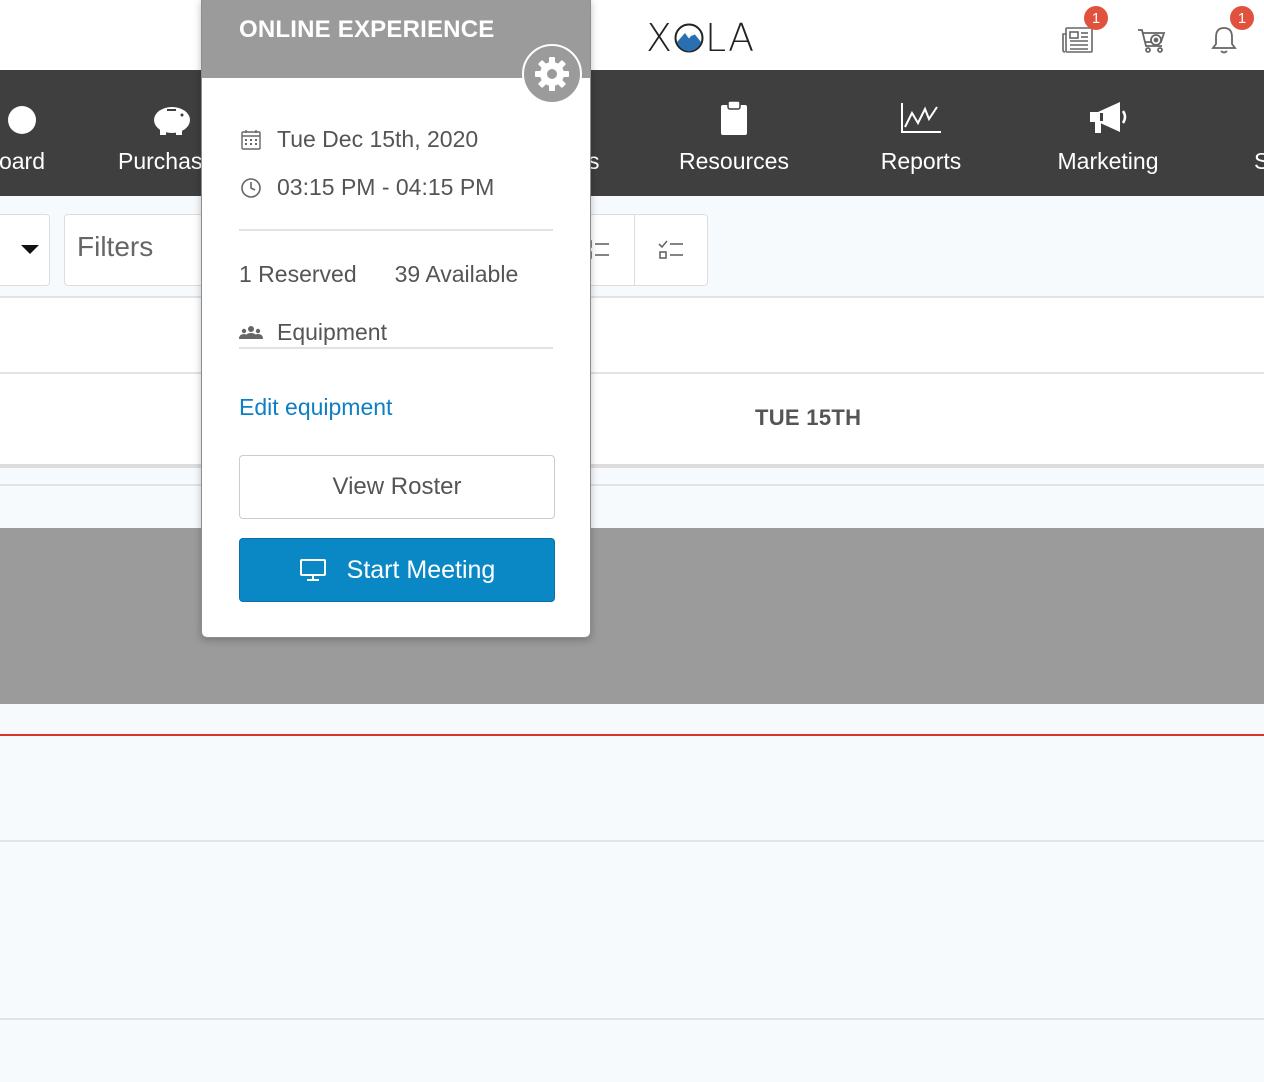 The height and width of the screenshot is (1082, 1264). Describe the element at coordinates (1256, 118) in the screenshot. I see `settings-icon` at that location.